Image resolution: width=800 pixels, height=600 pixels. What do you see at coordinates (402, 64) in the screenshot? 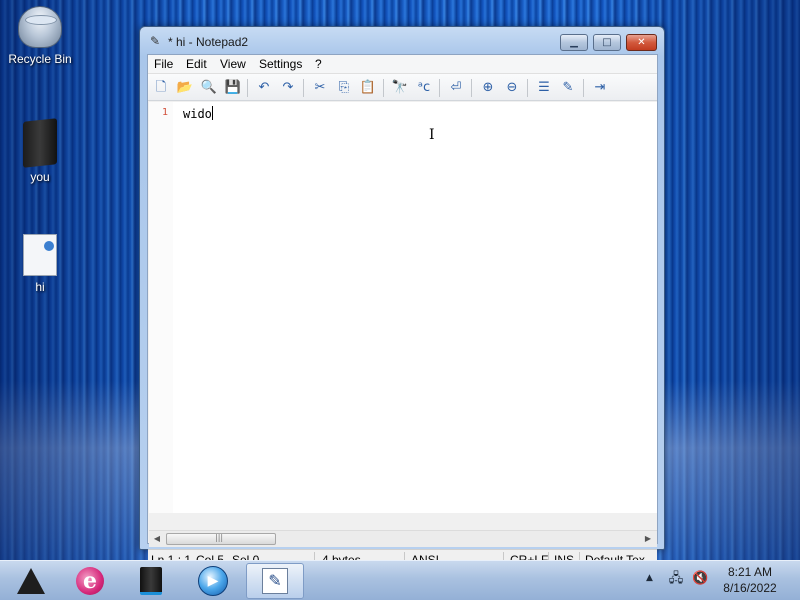
I see `menu-bar: File Edit View Settings ?` at bounding box center [402, 64].